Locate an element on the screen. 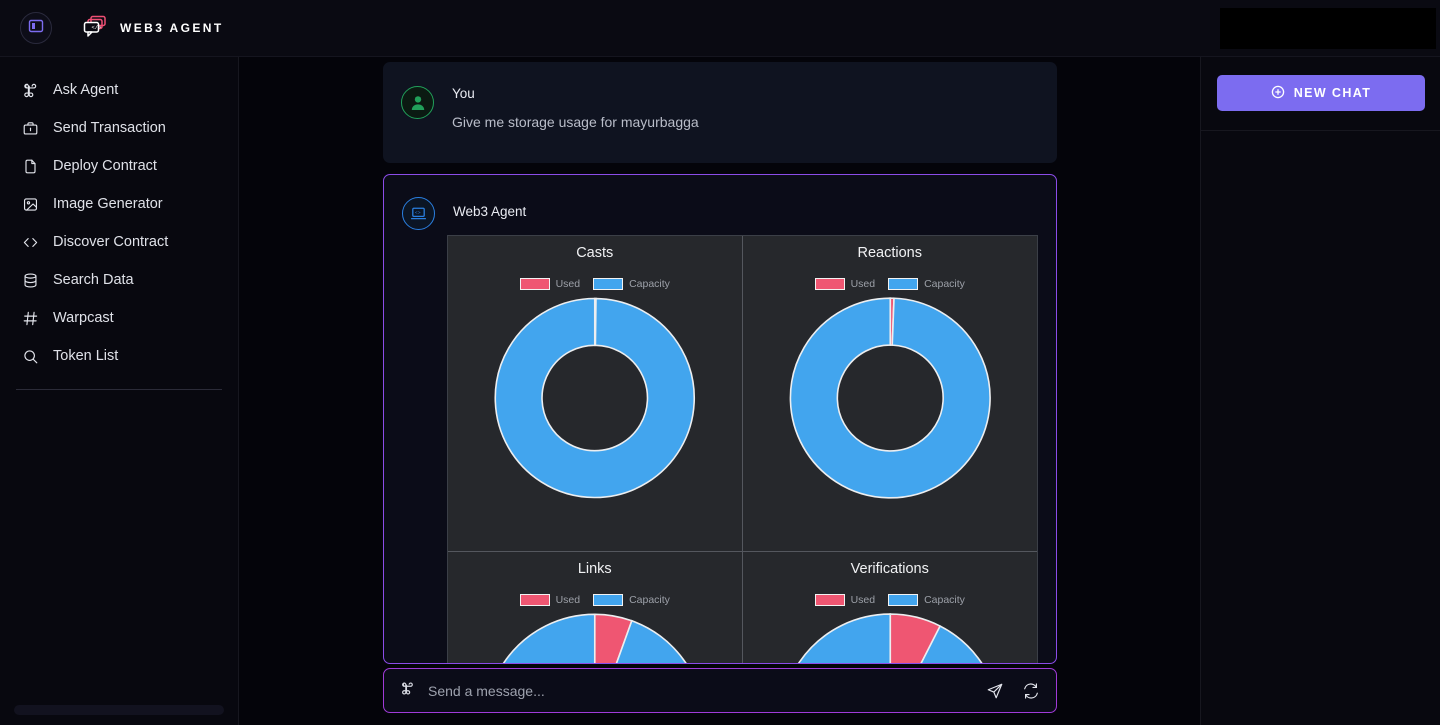  web3-logo-icon: </> is located at coordinates (95, 28).